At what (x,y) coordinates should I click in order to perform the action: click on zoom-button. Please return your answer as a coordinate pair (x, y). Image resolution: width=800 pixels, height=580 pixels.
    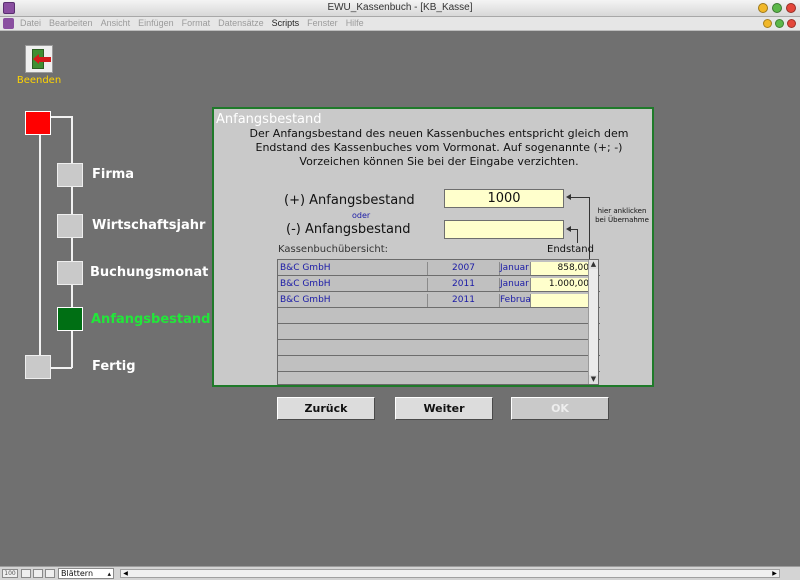
    Looking at the image, I should click on (777, 8).